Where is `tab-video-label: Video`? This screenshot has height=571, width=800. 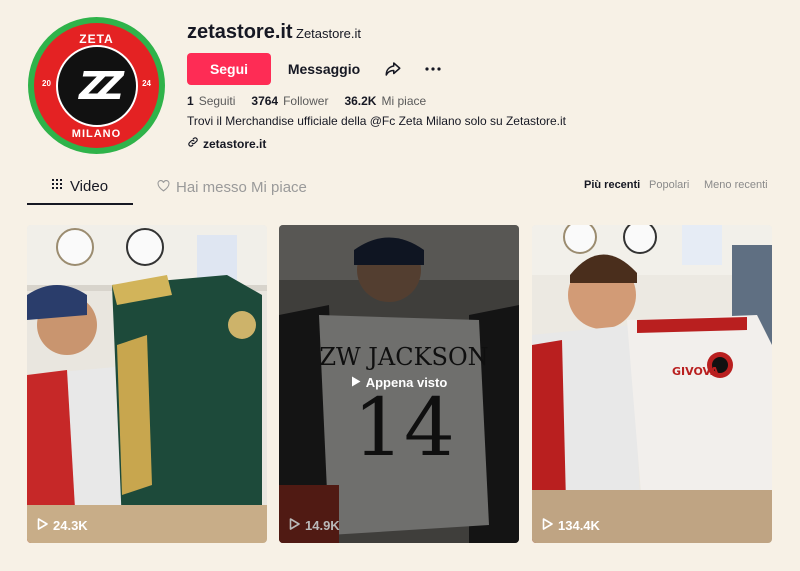 tab-video-label: Video is located at coordinates (89, 186).